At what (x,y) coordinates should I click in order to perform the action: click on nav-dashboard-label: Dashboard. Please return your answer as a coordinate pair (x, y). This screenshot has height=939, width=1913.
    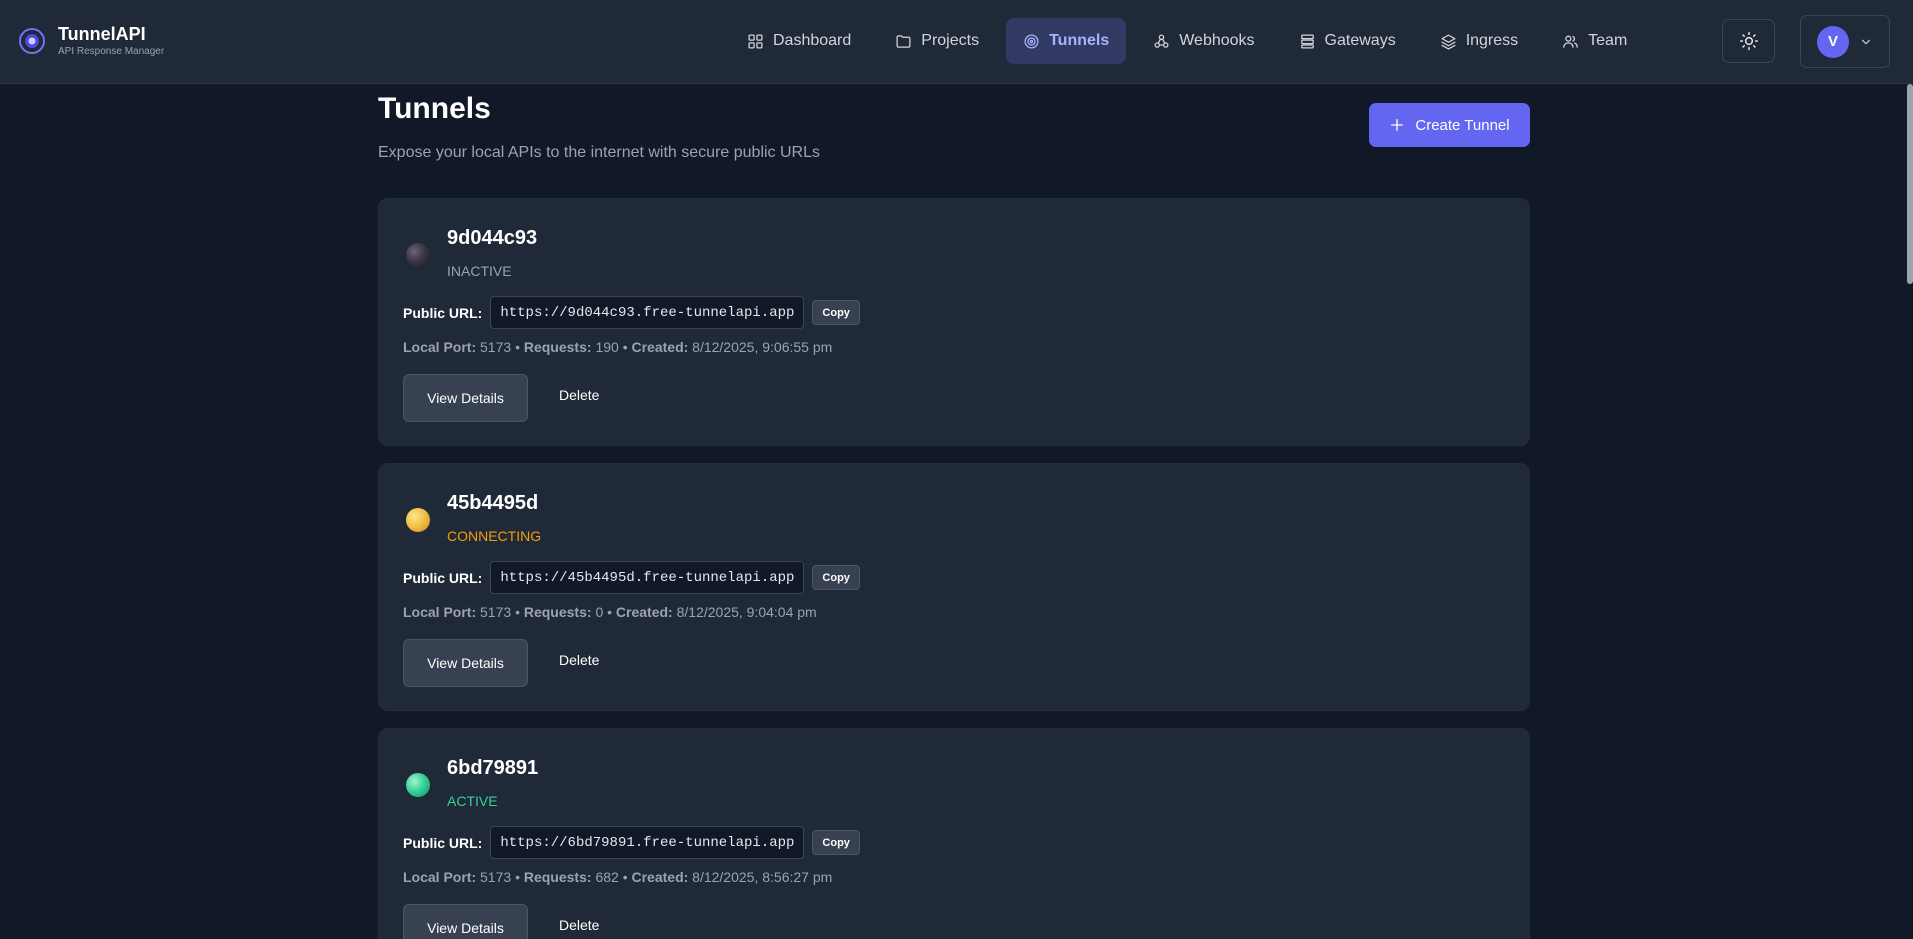
    Looking at the image, I should click on (812, 40).